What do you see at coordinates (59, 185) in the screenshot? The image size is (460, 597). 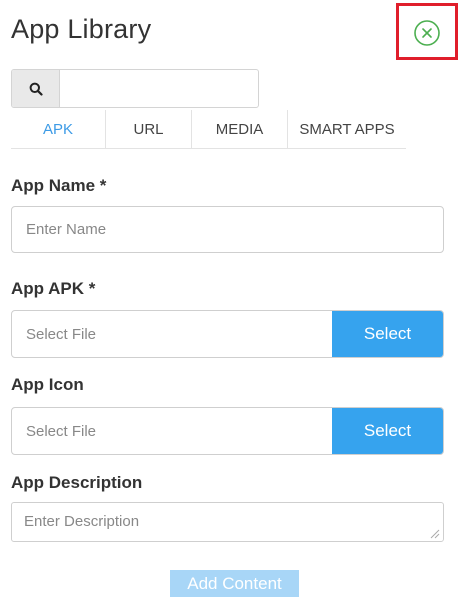 I see `app-name-label: App Name *` at bounding box center [59, 185].